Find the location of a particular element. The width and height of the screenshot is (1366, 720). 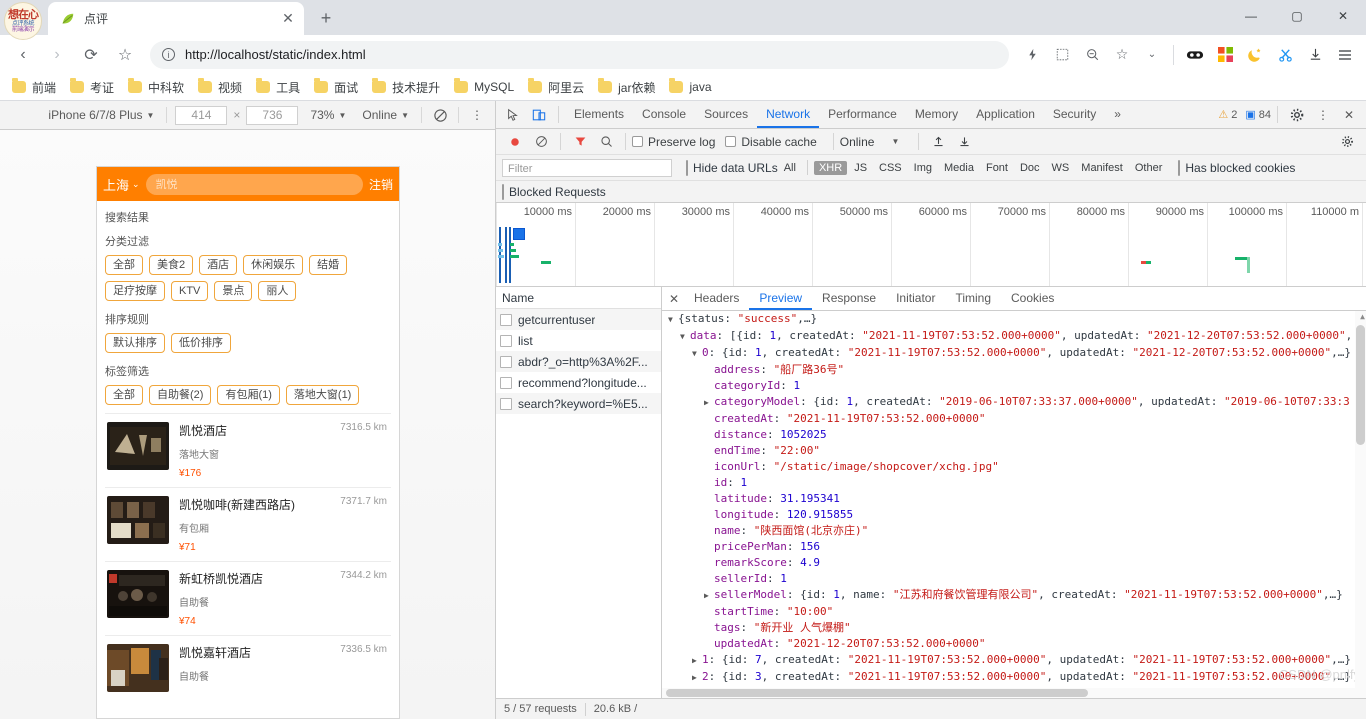

hide-data-urls-checkbox: Hide data URLs is located at coordinates (732, 167).